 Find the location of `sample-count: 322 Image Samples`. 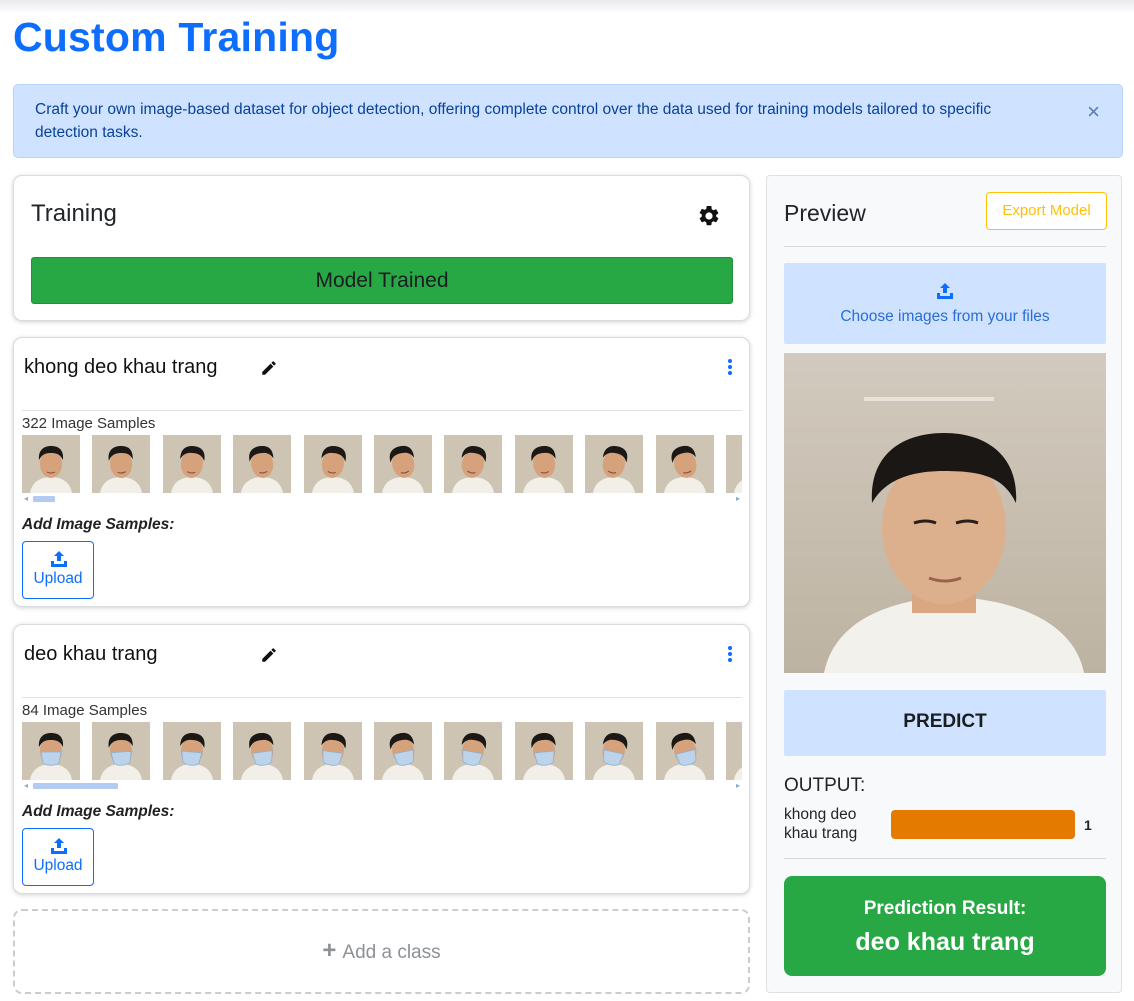

sample-count: 322 Image Samples is located at coordinates (89, 423).